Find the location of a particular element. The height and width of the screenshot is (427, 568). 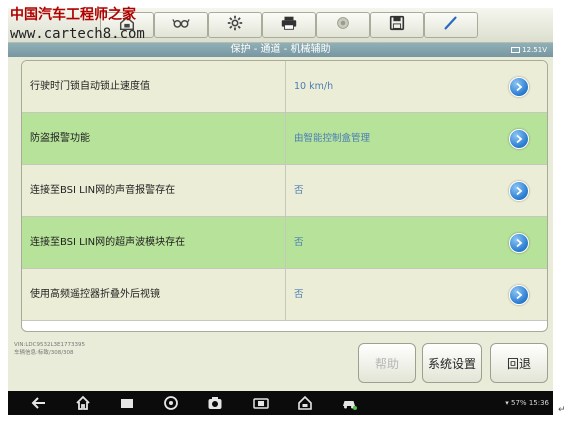

camera-icon is located at coordinates (343, 25).